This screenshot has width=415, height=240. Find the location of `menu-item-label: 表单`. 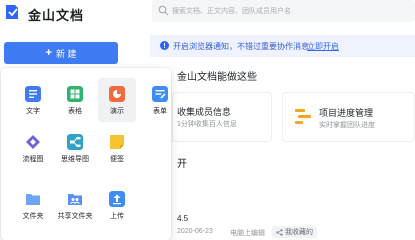

menu-item-label: 表单 is located at coordinates (160, 111).